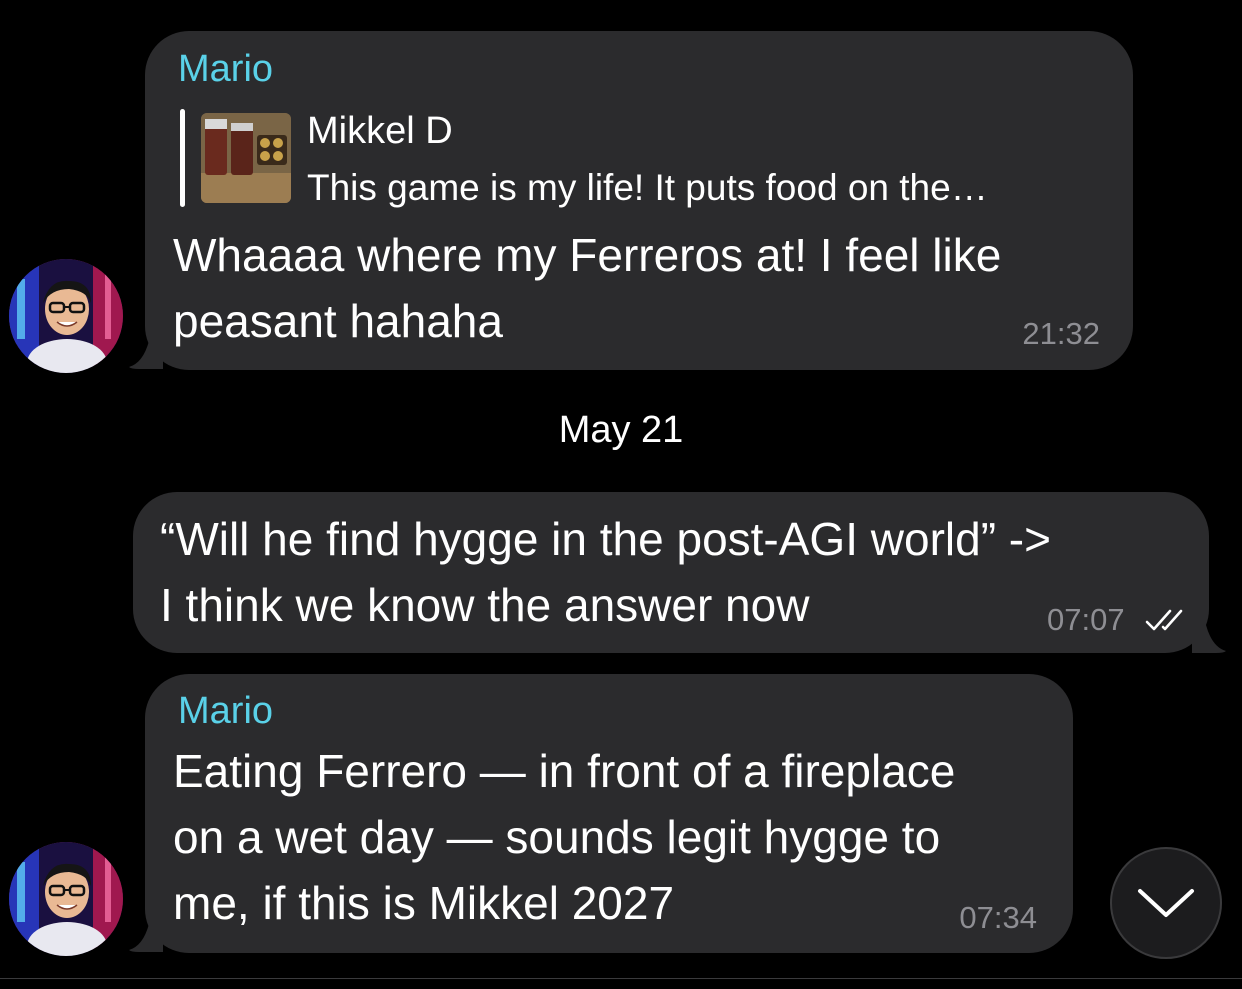  I want to click on message-timestamp: 07:34, so click(998, 917).